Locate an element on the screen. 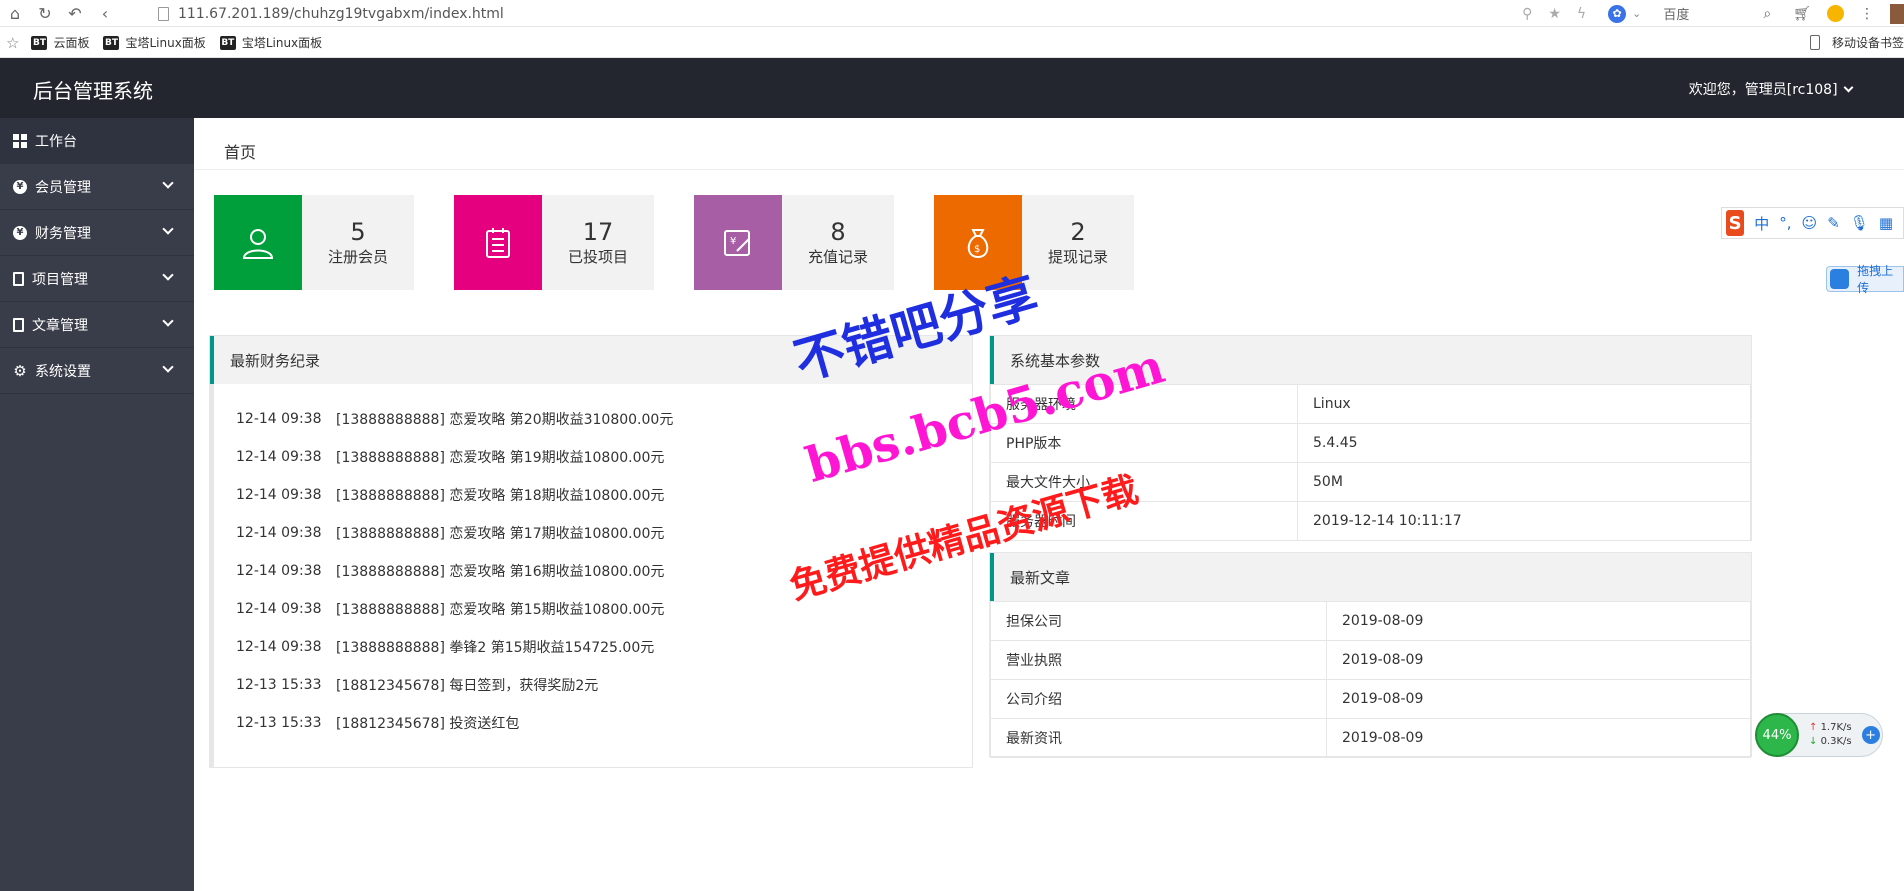 This screenshot has height=891, width=1904. record-text: [13888888888] 恋爱攻略 第17期收益10800.00元 is located at coordinates (500, 534).